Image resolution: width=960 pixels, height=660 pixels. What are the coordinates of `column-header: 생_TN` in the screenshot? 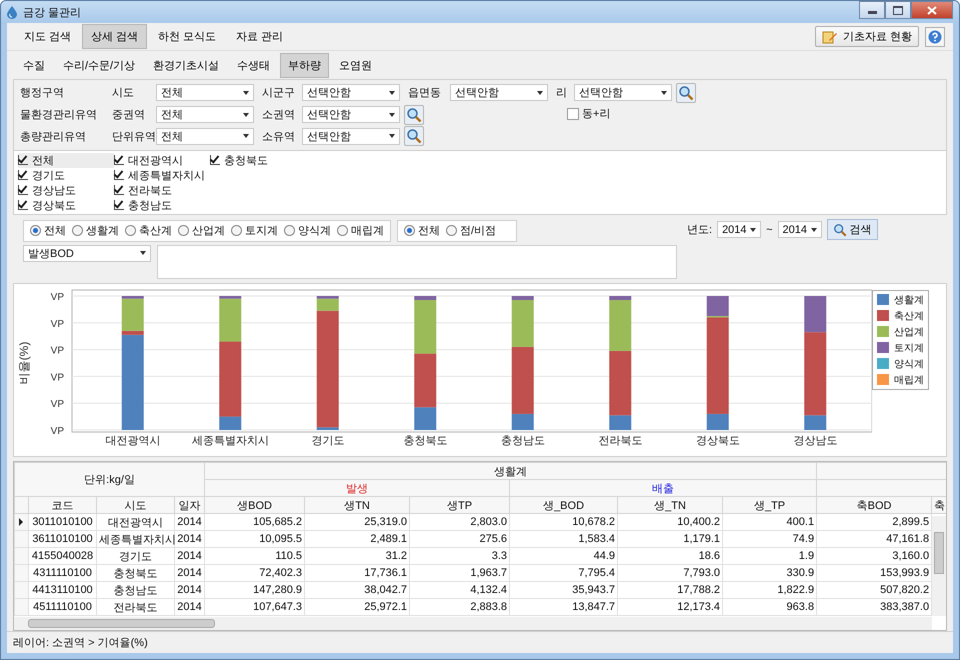 It's located at (670, 505).